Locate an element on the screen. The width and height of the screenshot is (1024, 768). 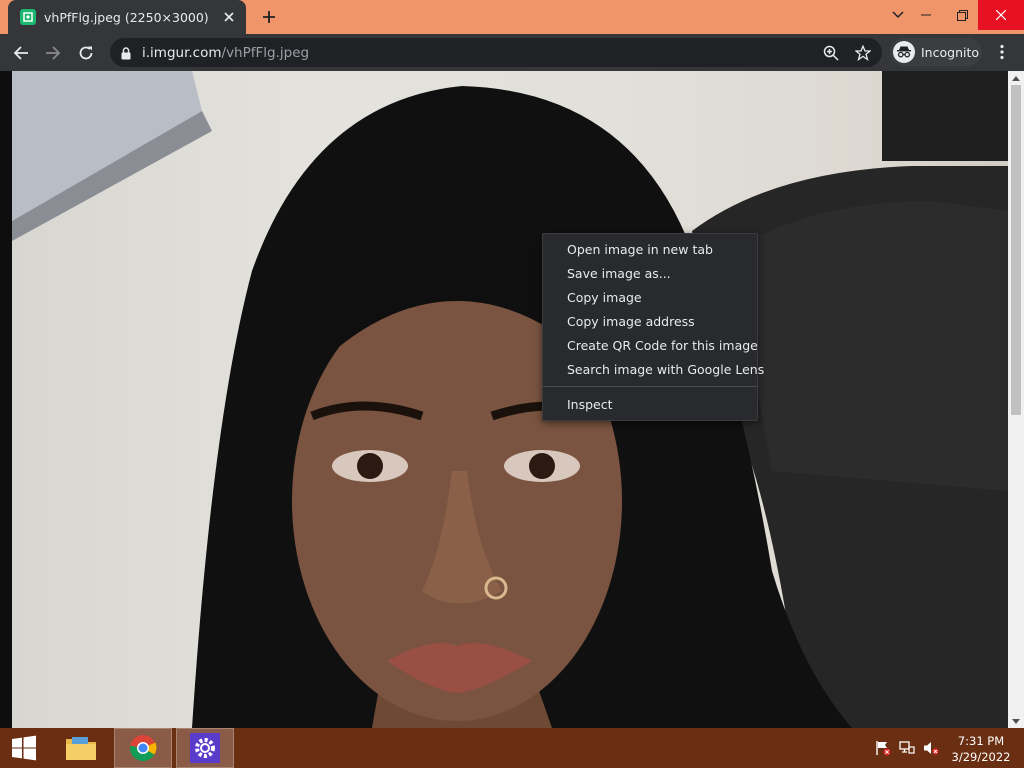
menu-separator is located at coordinates (650, 386).